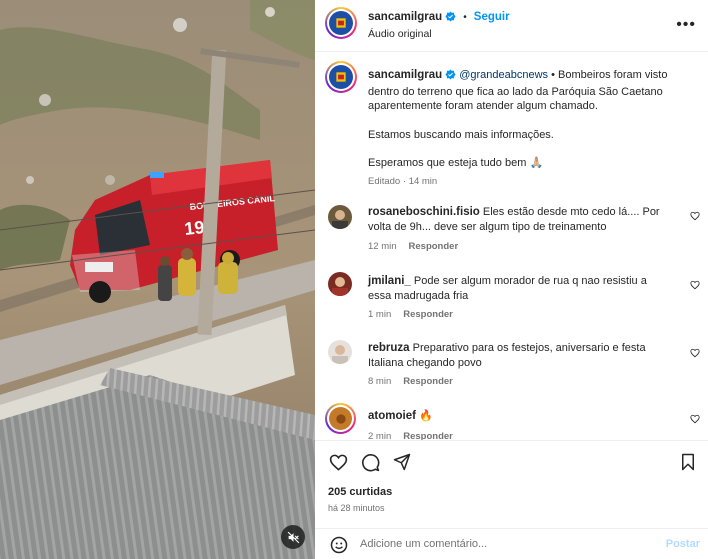  What do you see at coordinates (392, 416) in the screenshot?
I see `comment-username: atomoief` at bounding box center [392, 416].